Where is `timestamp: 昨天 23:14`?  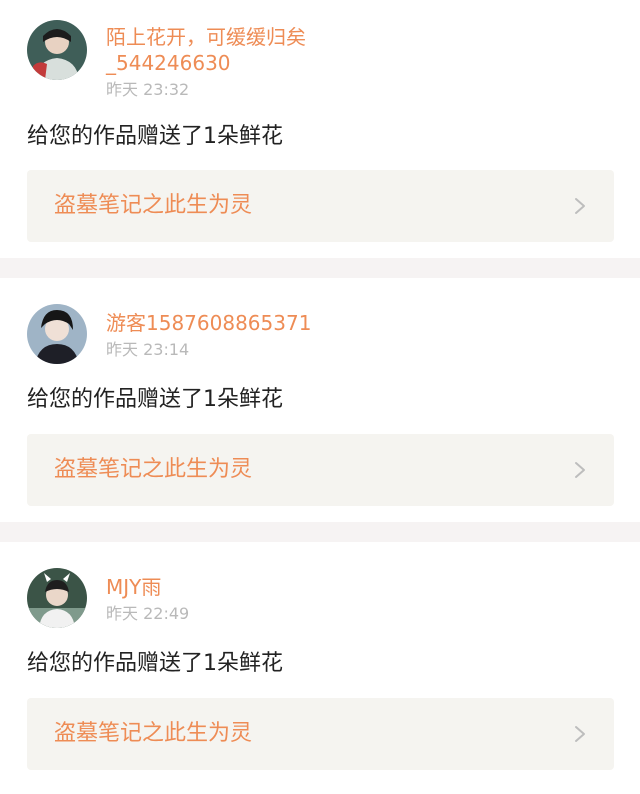 timestamp: 昨天 23:14 is located at coordinates (148, 349).